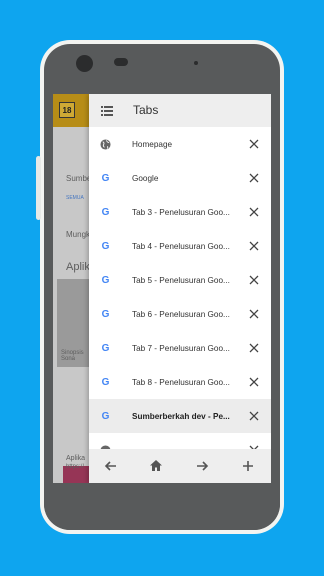 The height and width of the screenshot is (576, 324). What do you see at coordinates (71, 288) in the screenshot?
I see `background-scrim` at bounding box center [71, 288].